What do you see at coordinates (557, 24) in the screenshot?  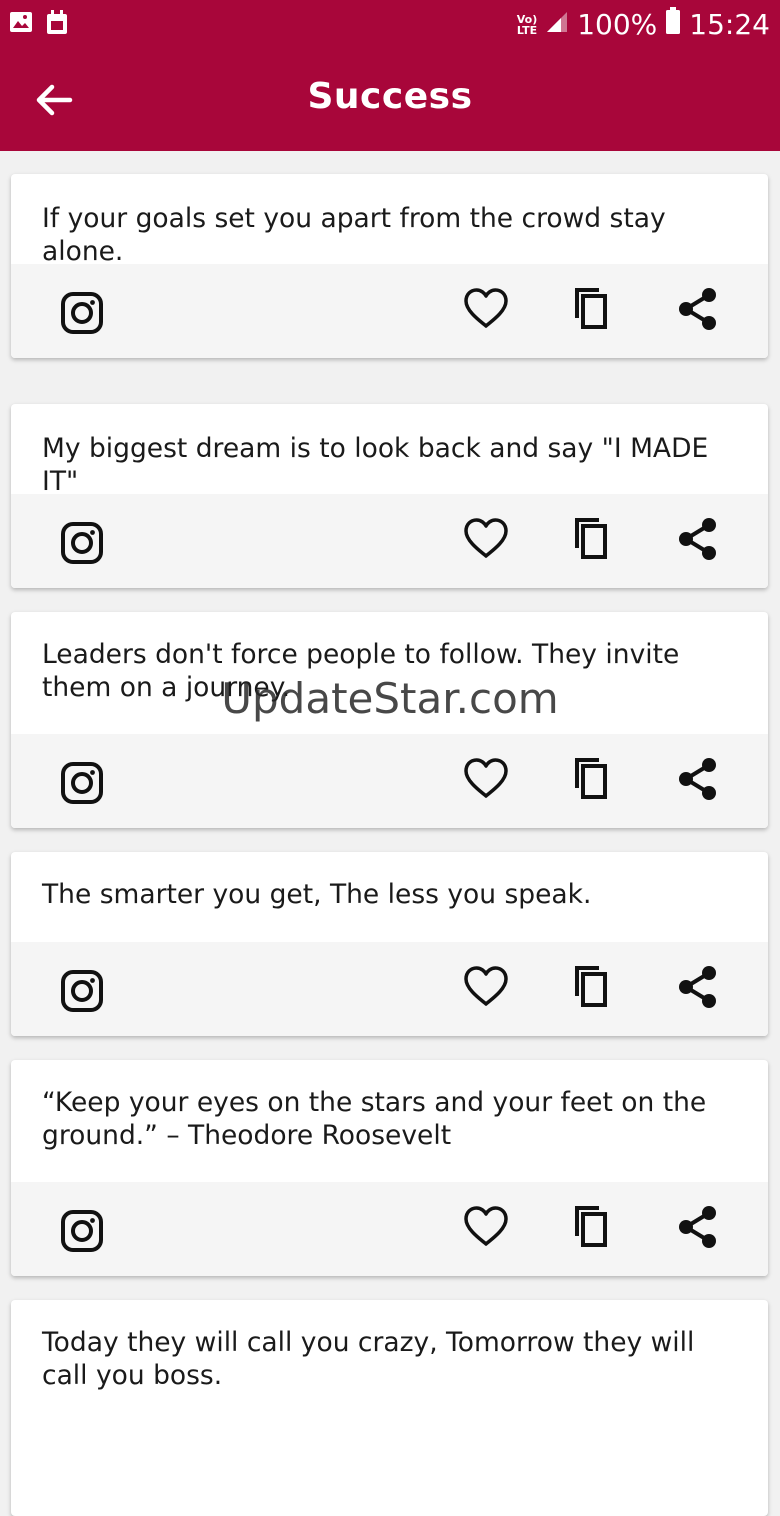 I see `signal-icon` at bounding box center [557, 24].